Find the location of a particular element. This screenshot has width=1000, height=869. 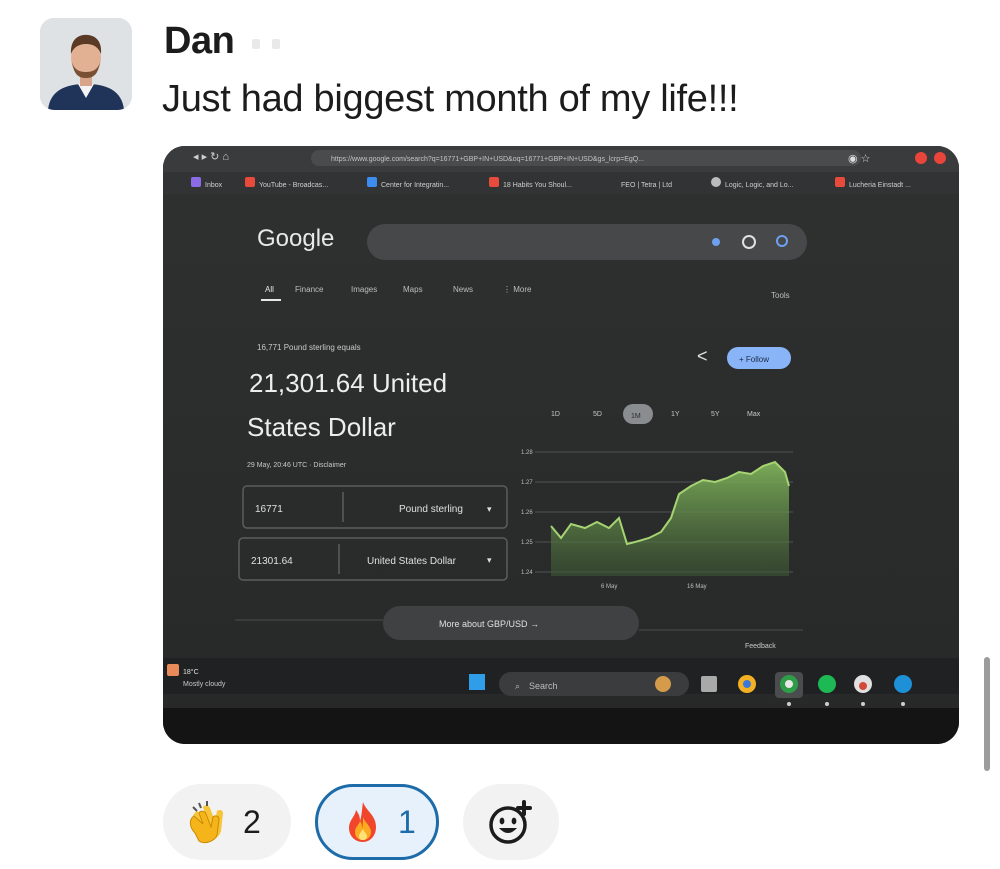

svg-text: More about GBP/USD → is located at coordinates (489, 624).